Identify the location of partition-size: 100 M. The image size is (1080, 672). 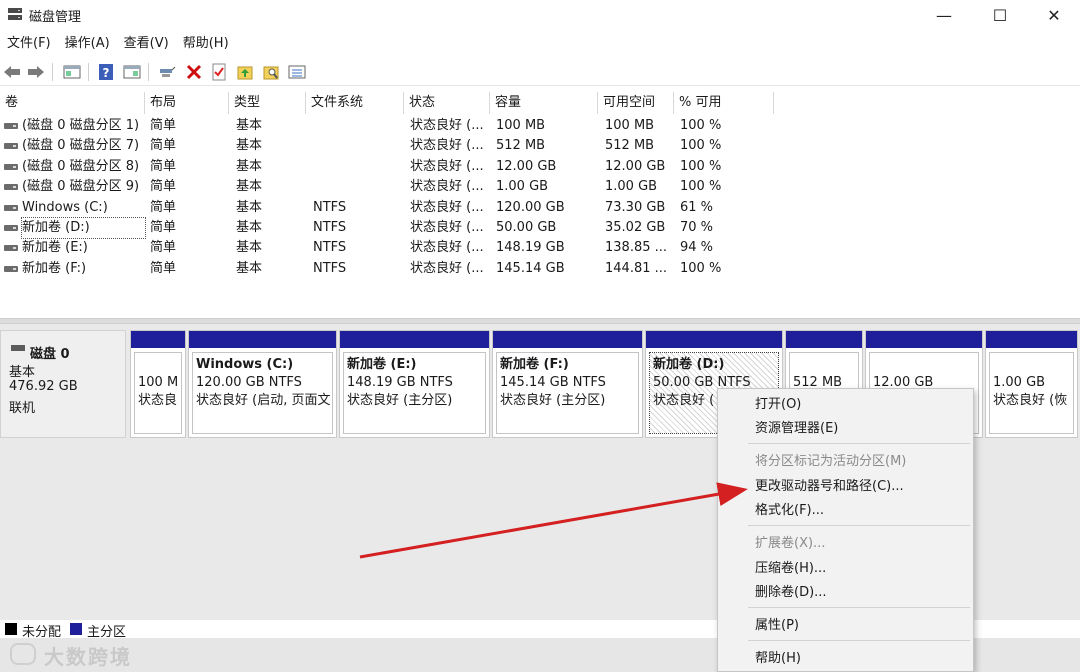
(158, 382).